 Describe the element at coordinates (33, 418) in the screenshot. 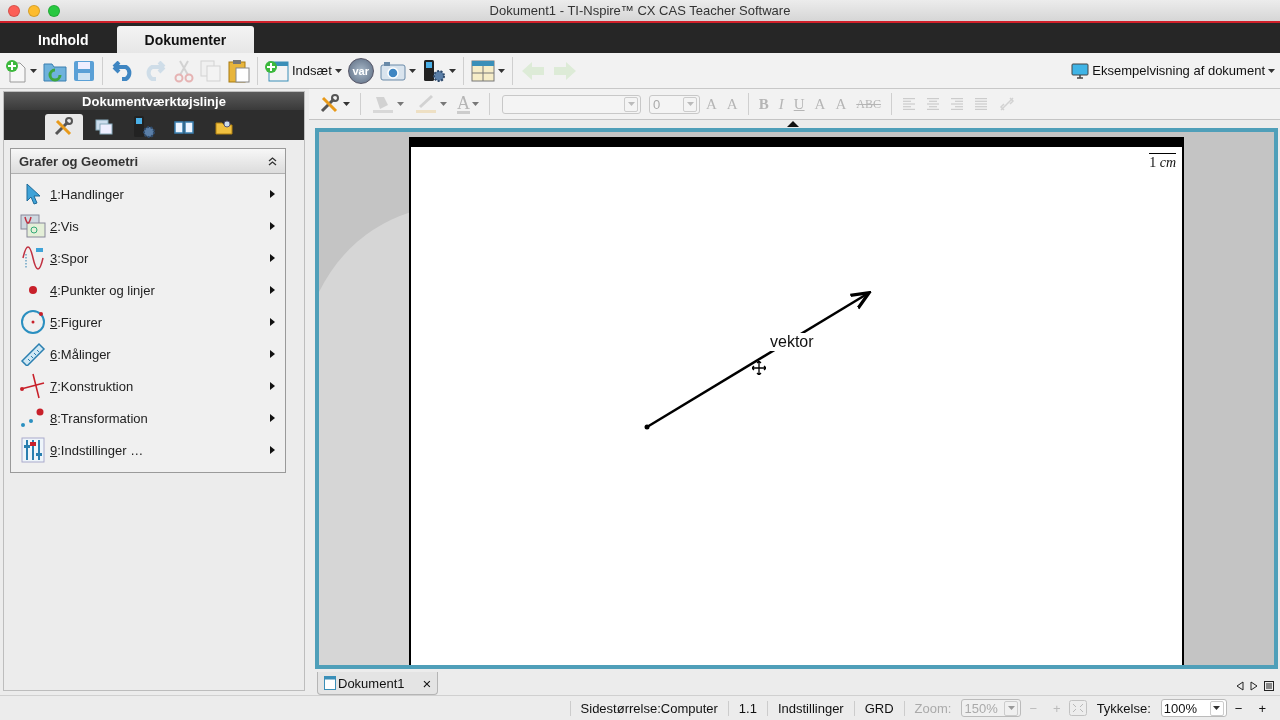

I see `transform-points-icon` at that location.